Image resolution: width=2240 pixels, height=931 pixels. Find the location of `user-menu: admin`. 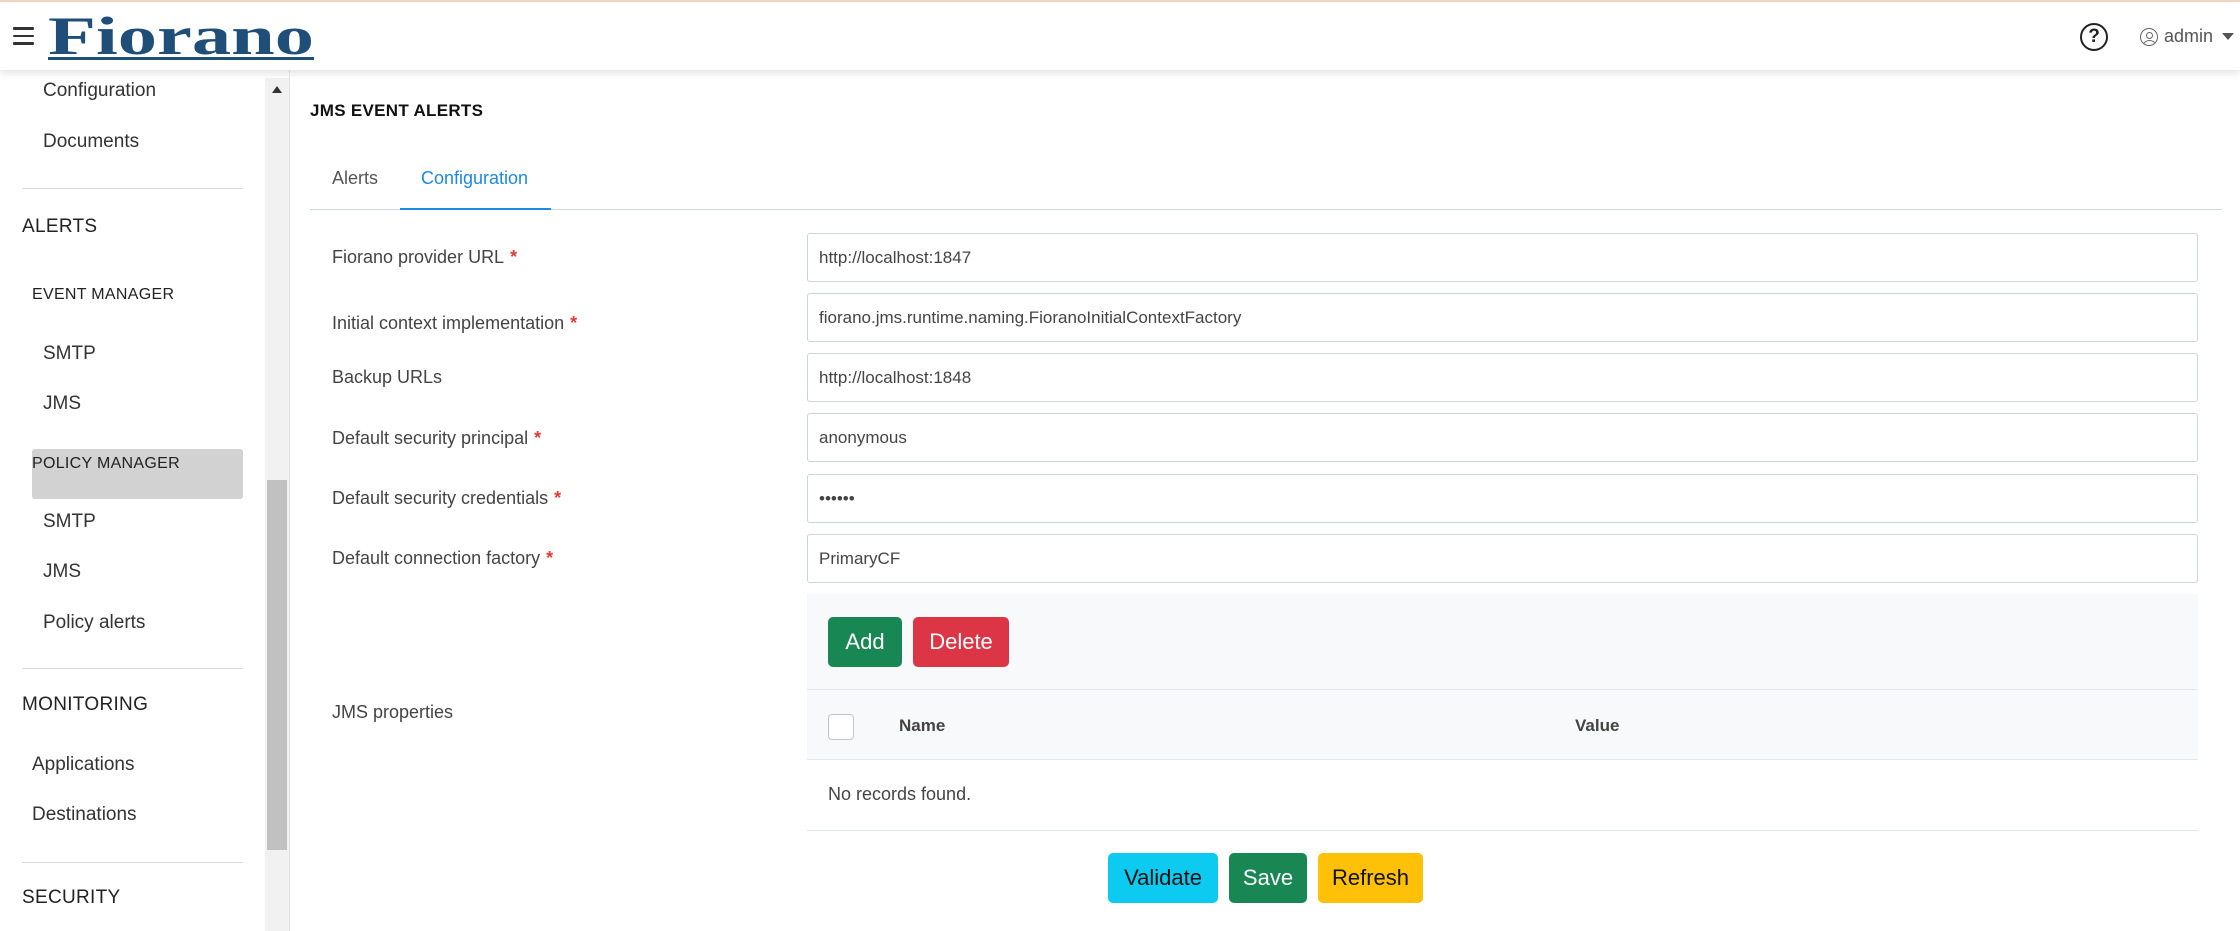

user-menu: admin is located at coordinates (2187, 36).